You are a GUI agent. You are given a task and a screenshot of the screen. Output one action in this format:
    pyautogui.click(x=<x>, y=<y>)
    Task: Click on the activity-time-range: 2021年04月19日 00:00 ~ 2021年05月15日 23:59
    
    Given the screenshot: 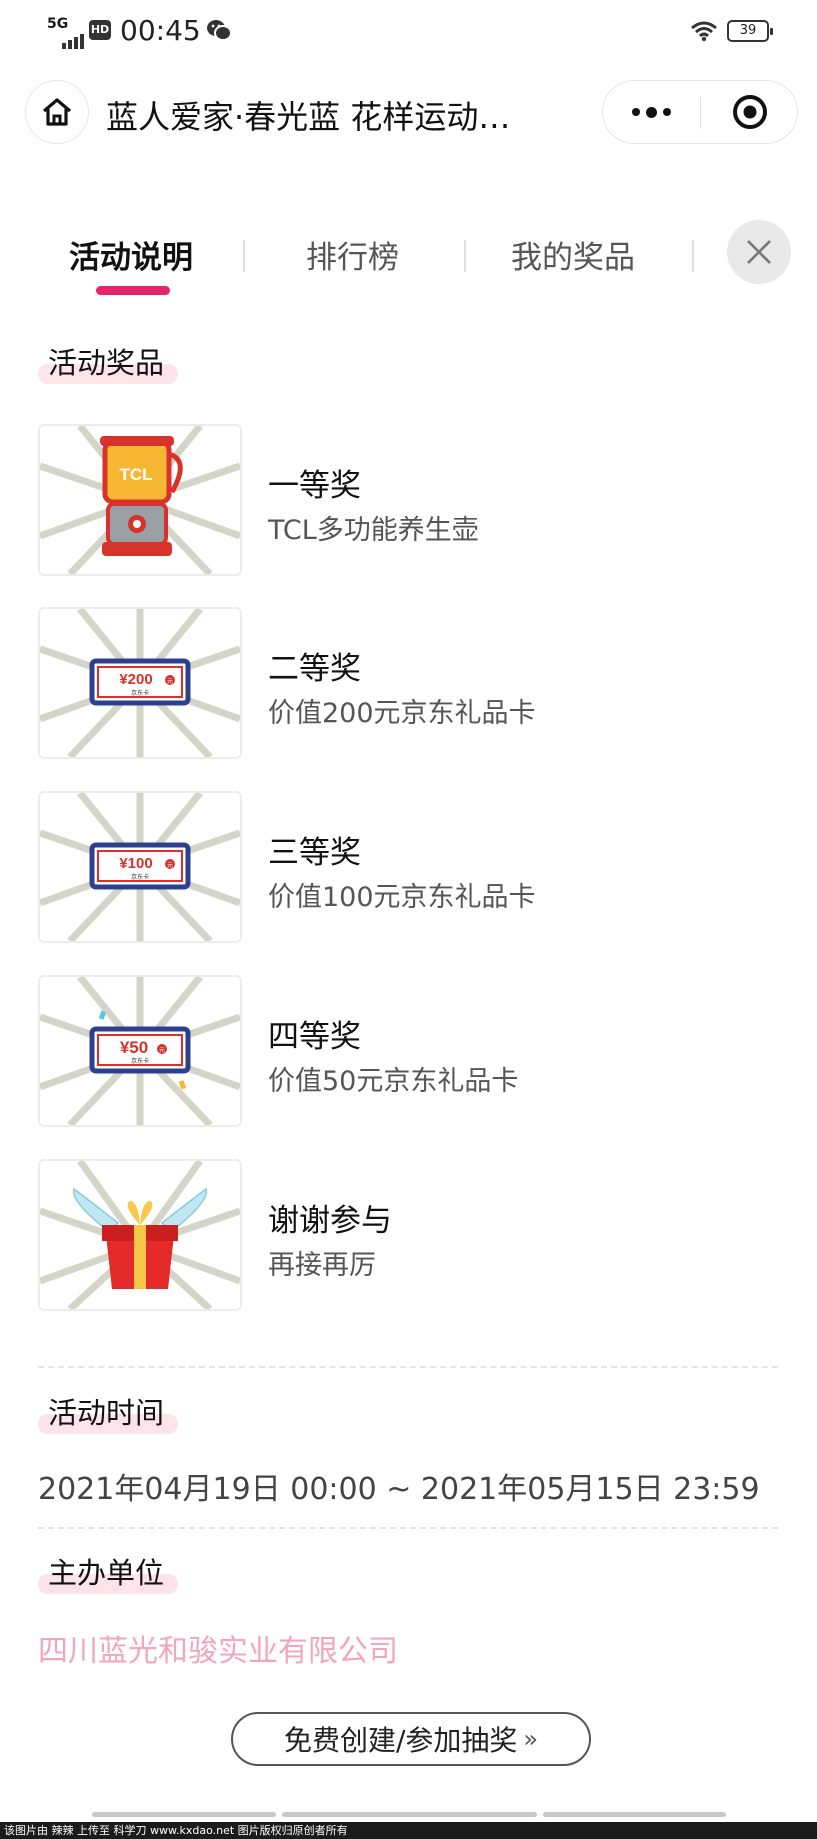 What is the action you would take?
    pyautogui.click(x=399, y=1489)
    